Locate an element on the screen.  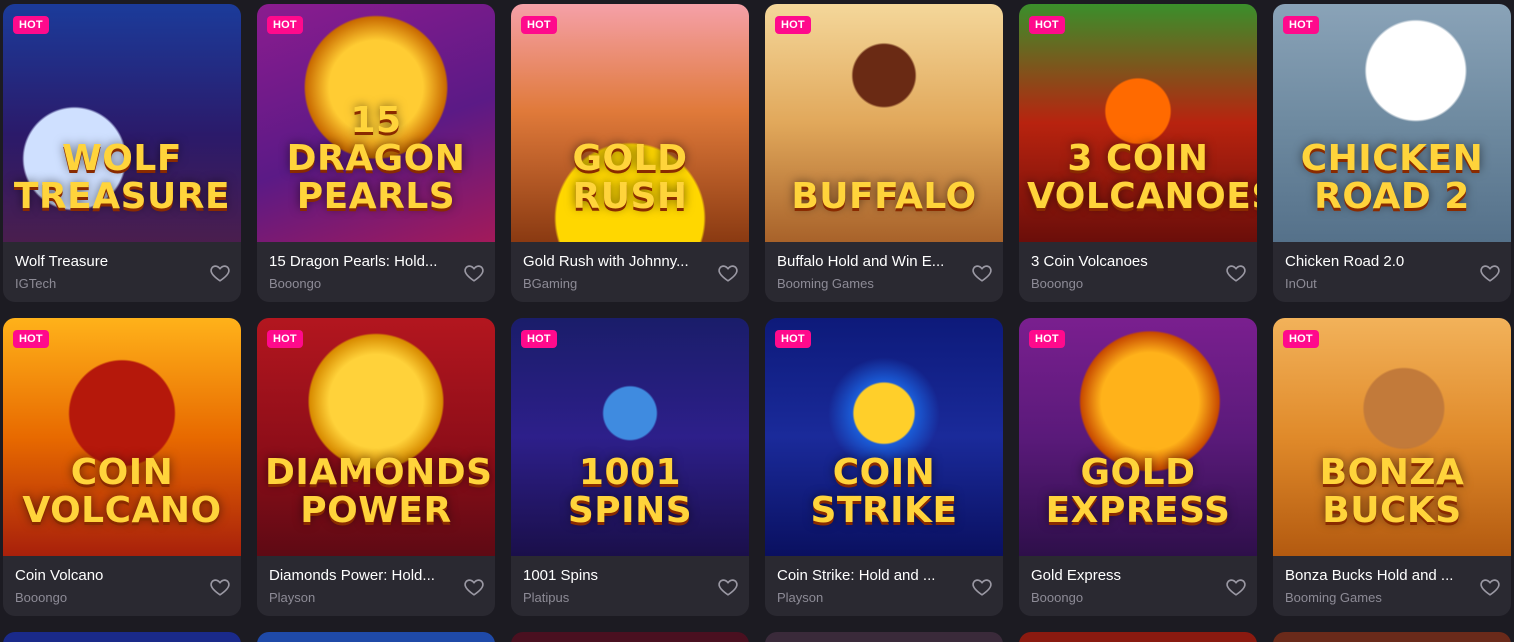
game-card: Gold Express HOT Gold Express Booongo is located at coordinates (1138, 467).